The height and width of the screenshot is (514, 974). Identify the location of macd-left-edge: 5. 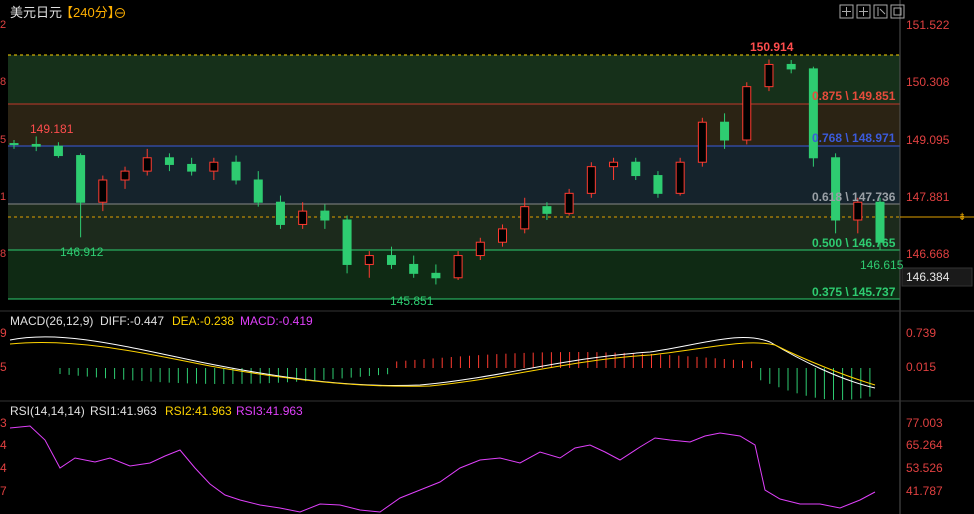
(3, 367).